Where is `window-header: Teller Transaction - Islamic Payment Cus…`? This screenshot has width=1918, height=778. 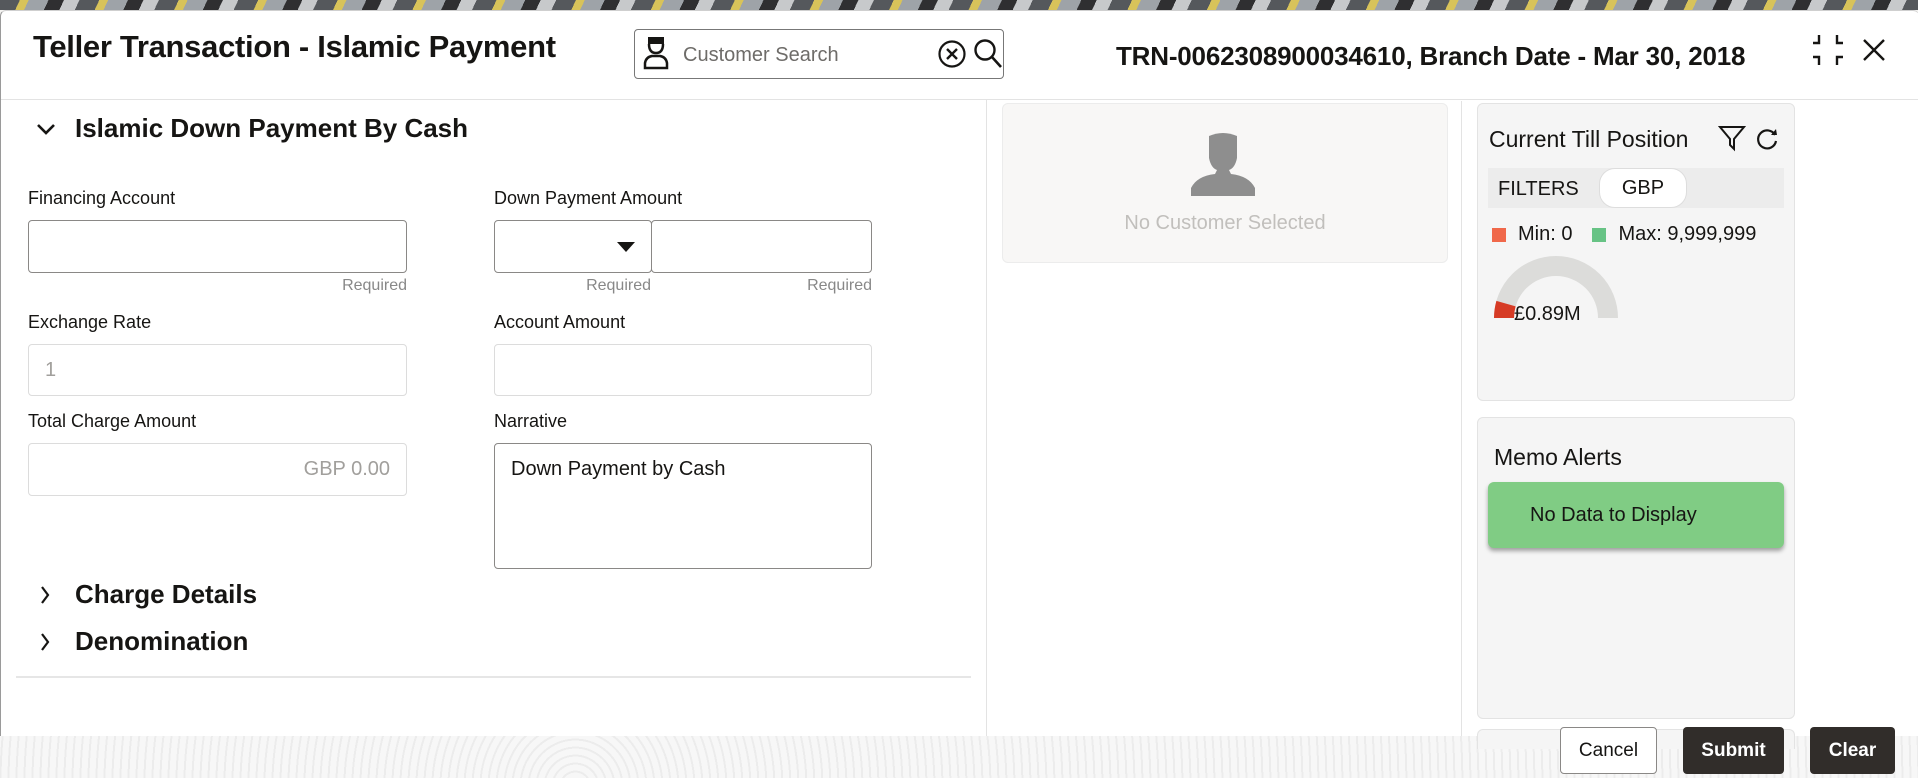
window-header: Teller Transaction - Islamic Payment Cus… is located at coordinates (959, 55).